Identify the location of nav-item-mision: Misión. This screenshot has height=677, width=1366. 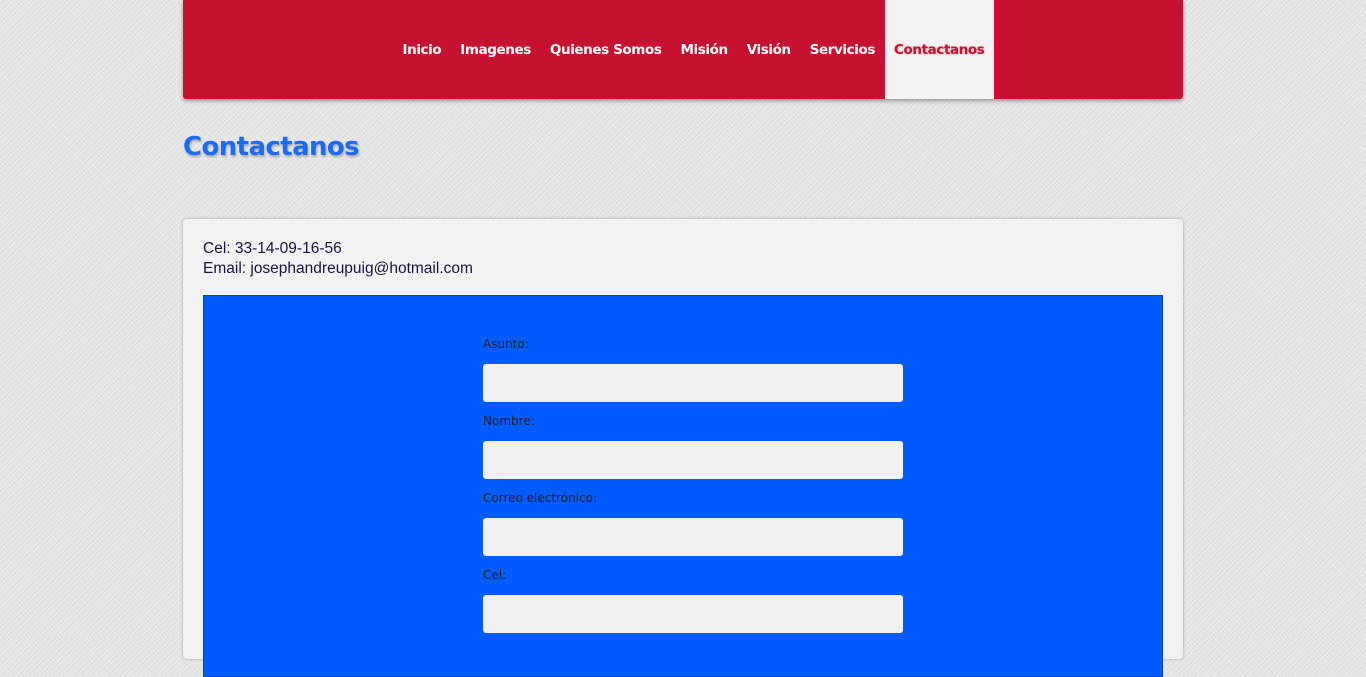
(704, 49).